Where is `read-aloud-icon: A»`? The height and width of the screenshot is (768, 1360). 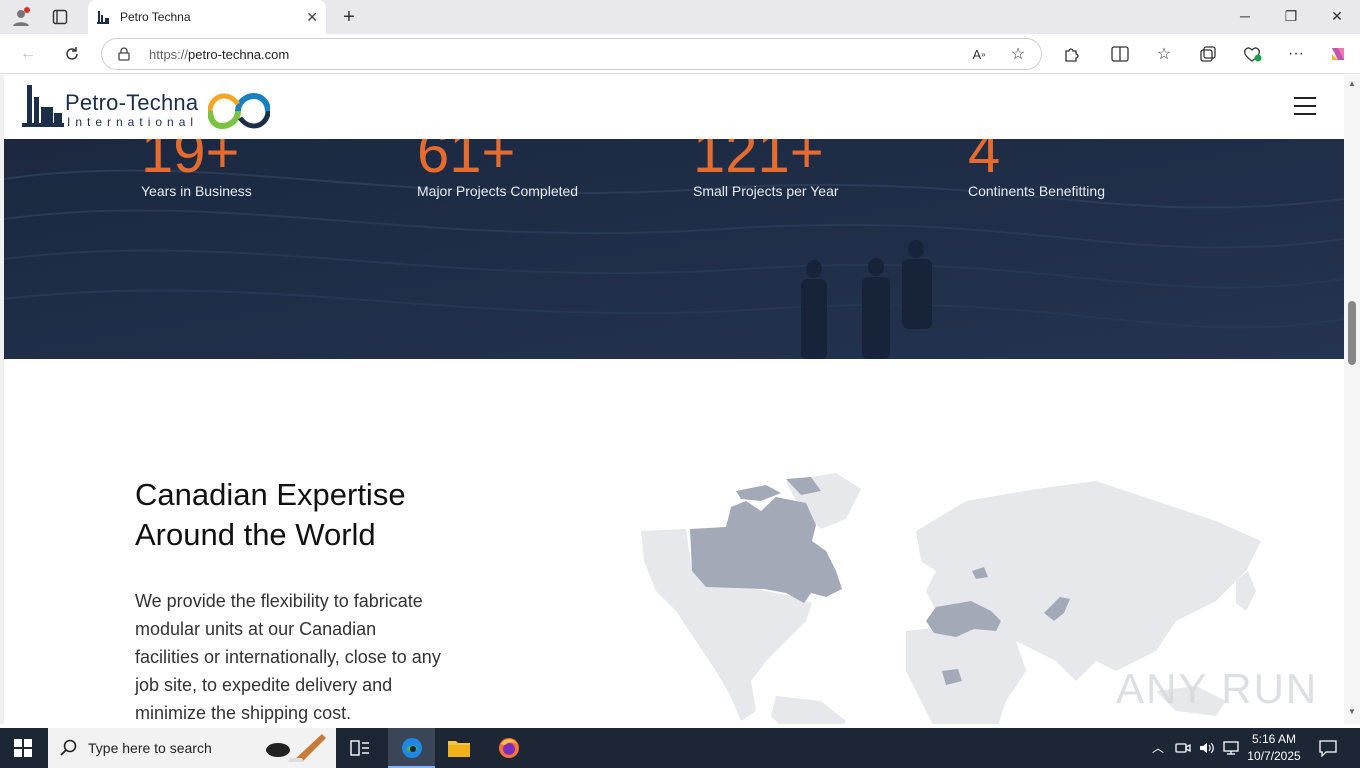 read-aloud-icon: A» is located at coordinates (979, 54).